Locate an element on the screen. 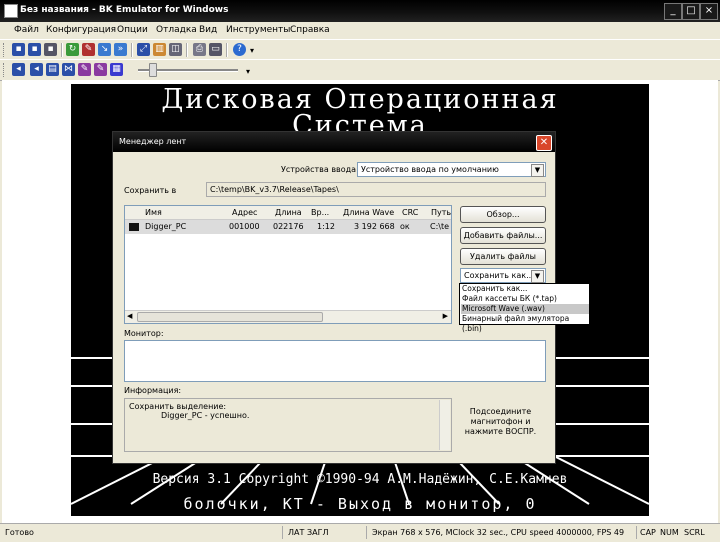 This screenshot has width=720, height=542. column-name: Имя is located at coordinates (153, 212).